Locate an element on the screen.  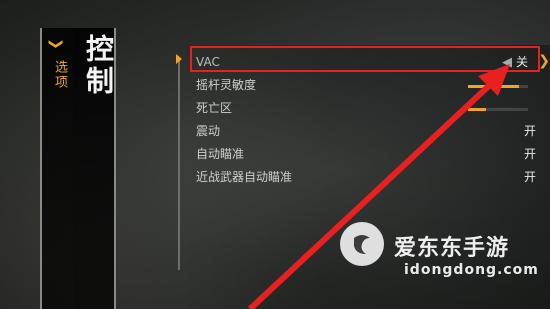
setting-row-stick-sensitivity: 摇杆灵敏度 is located at coordinates (373, 84).